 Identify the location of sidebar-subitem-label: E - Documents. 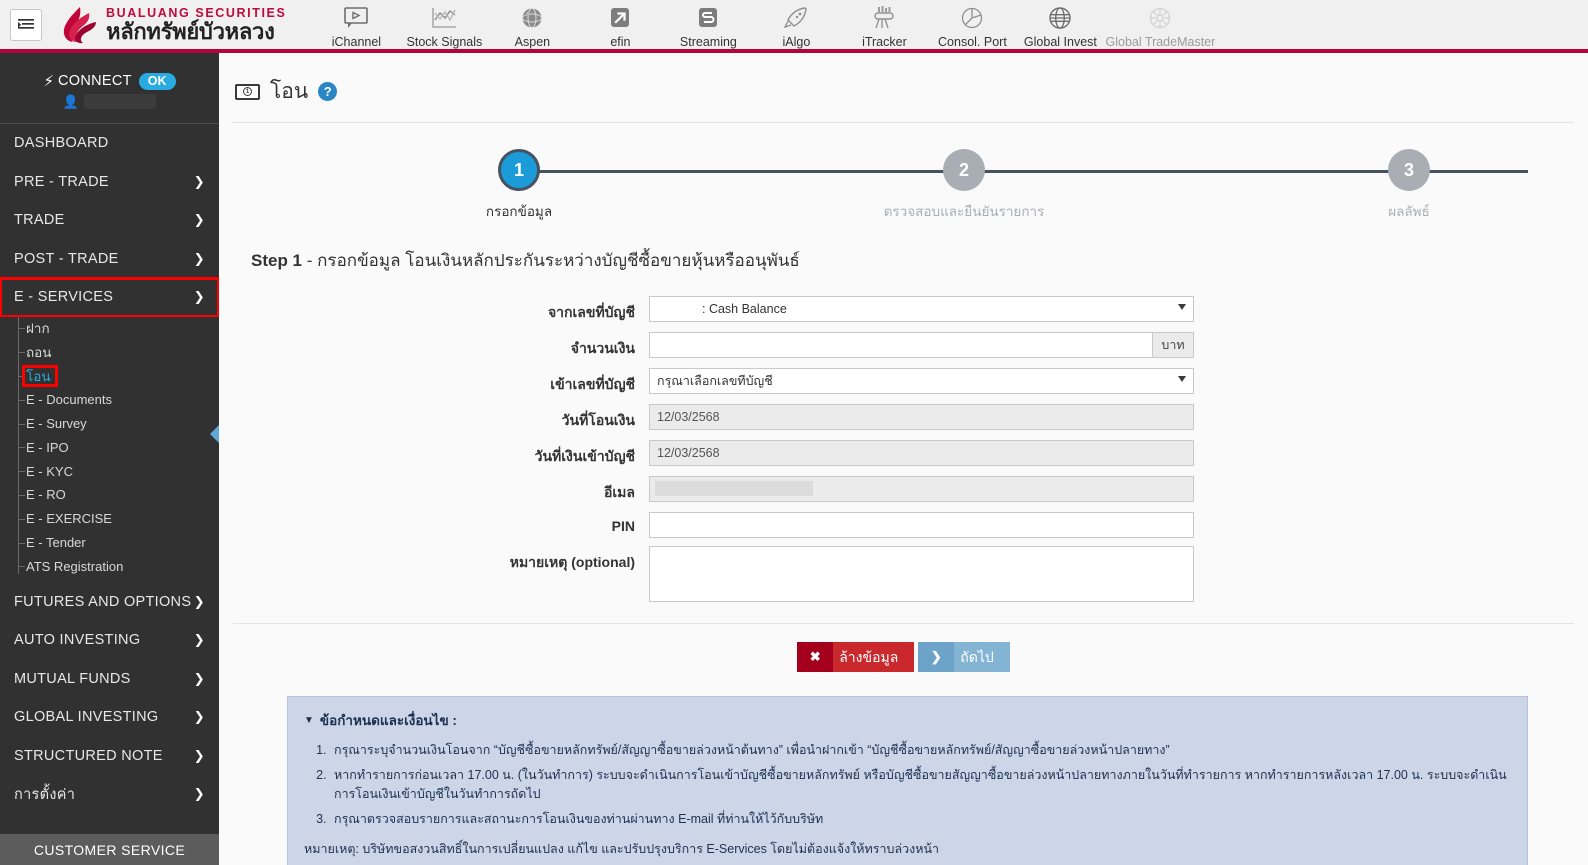
(69, 400).